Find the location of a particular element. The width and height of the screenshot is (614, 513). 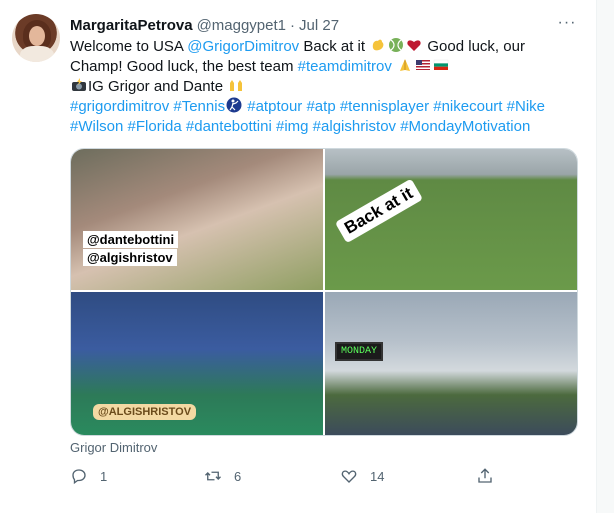

hashtag-link: #Nike is located at coordinates (526, 106).